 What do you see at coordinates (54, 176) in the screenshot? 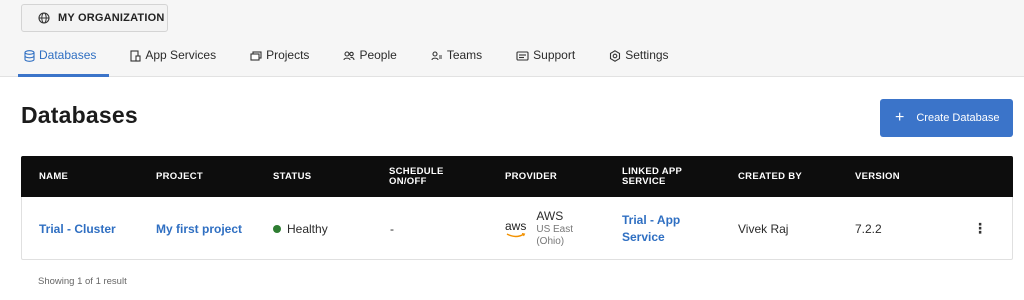
I see `column-header-name: NAME` at bounding box center [54, 176].